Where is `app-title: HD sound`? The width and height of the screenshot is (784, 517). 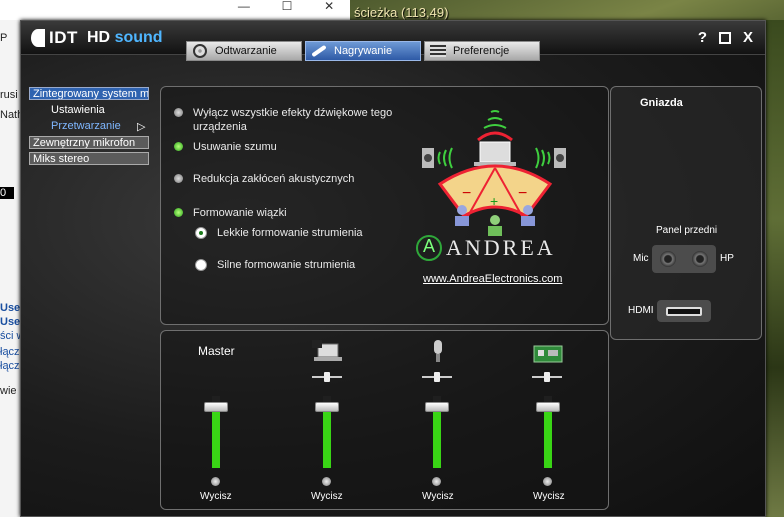
app-title: HD sound is located at coordinates (125, 38).